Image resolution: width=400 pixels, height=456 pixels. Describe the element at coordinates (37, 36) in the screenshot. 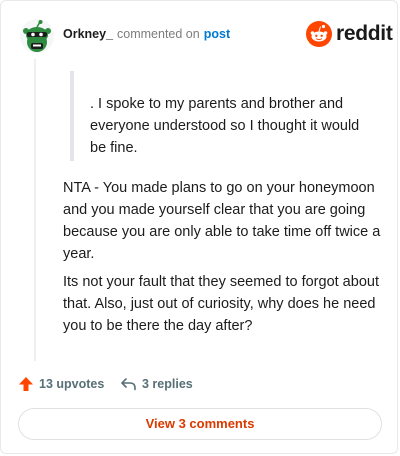

I see `snoo-avatar-icon` at that location.